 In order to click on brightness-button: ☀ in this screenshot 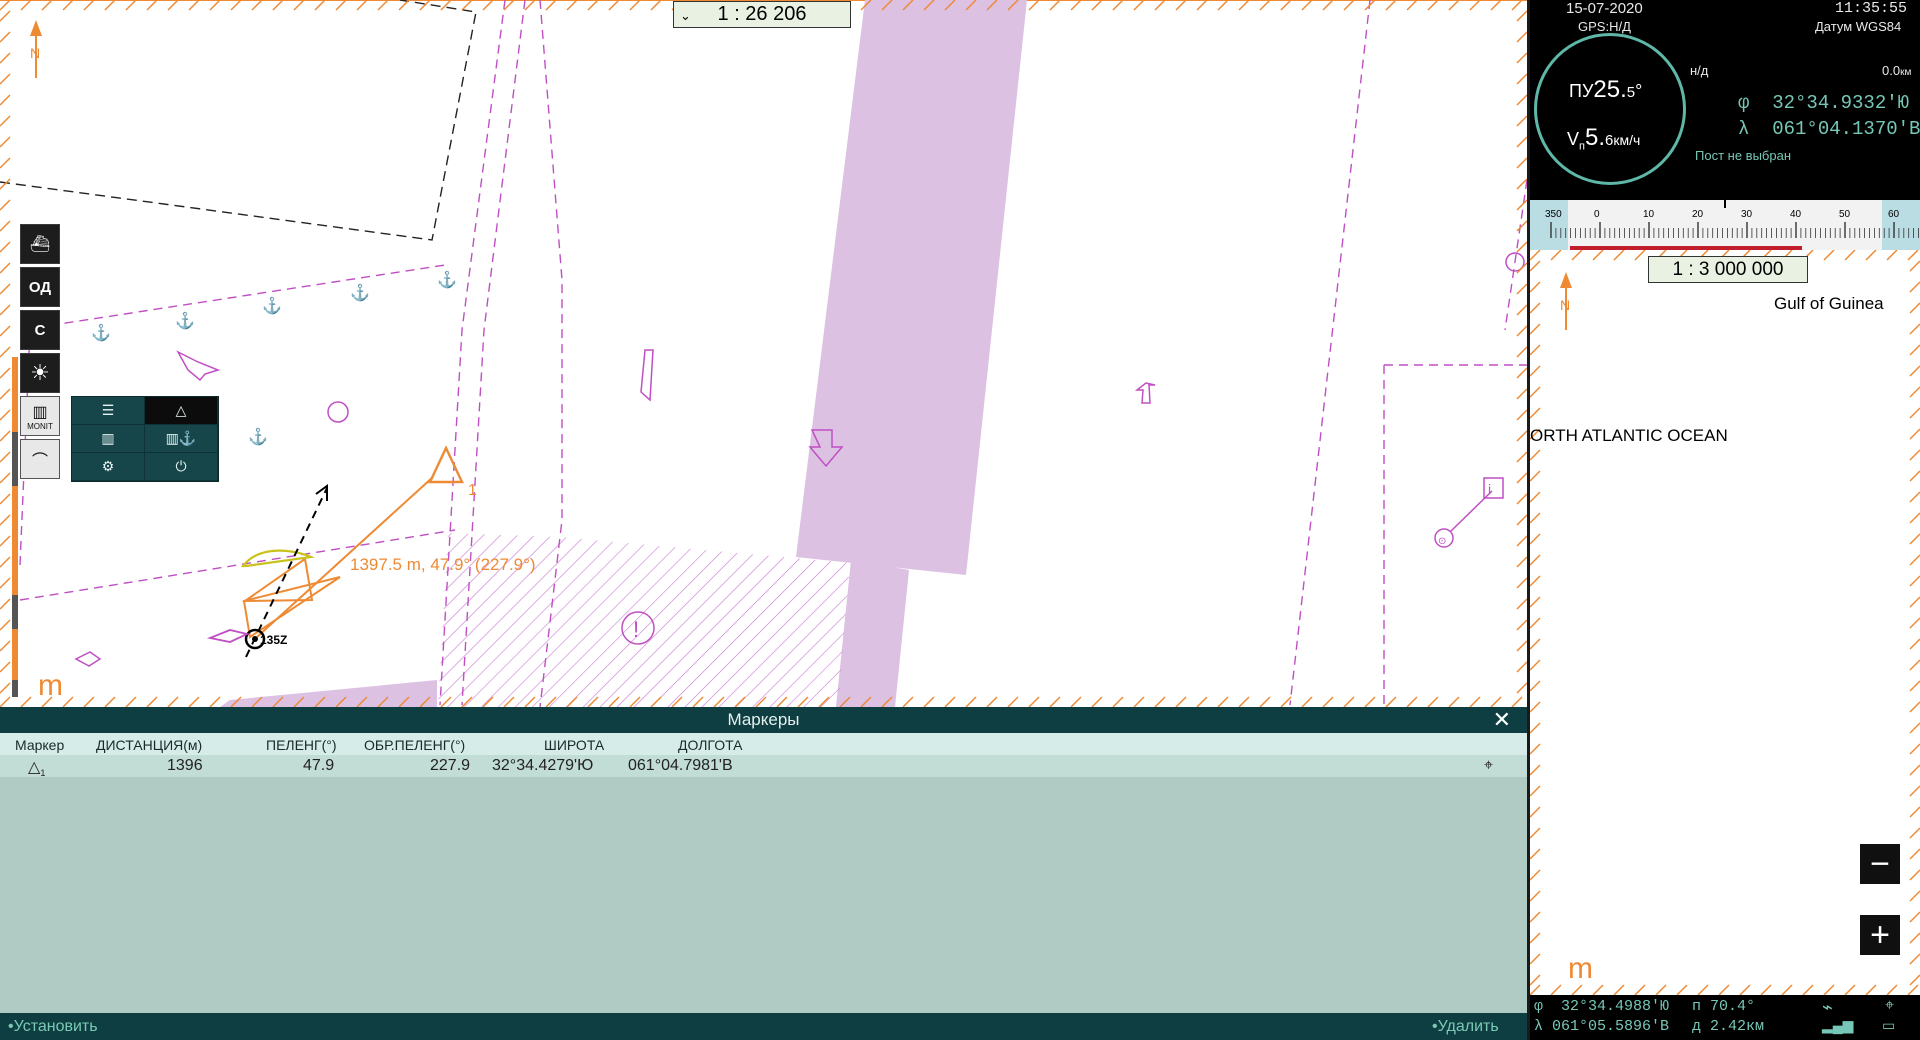, I will do `click(40, 373)`.